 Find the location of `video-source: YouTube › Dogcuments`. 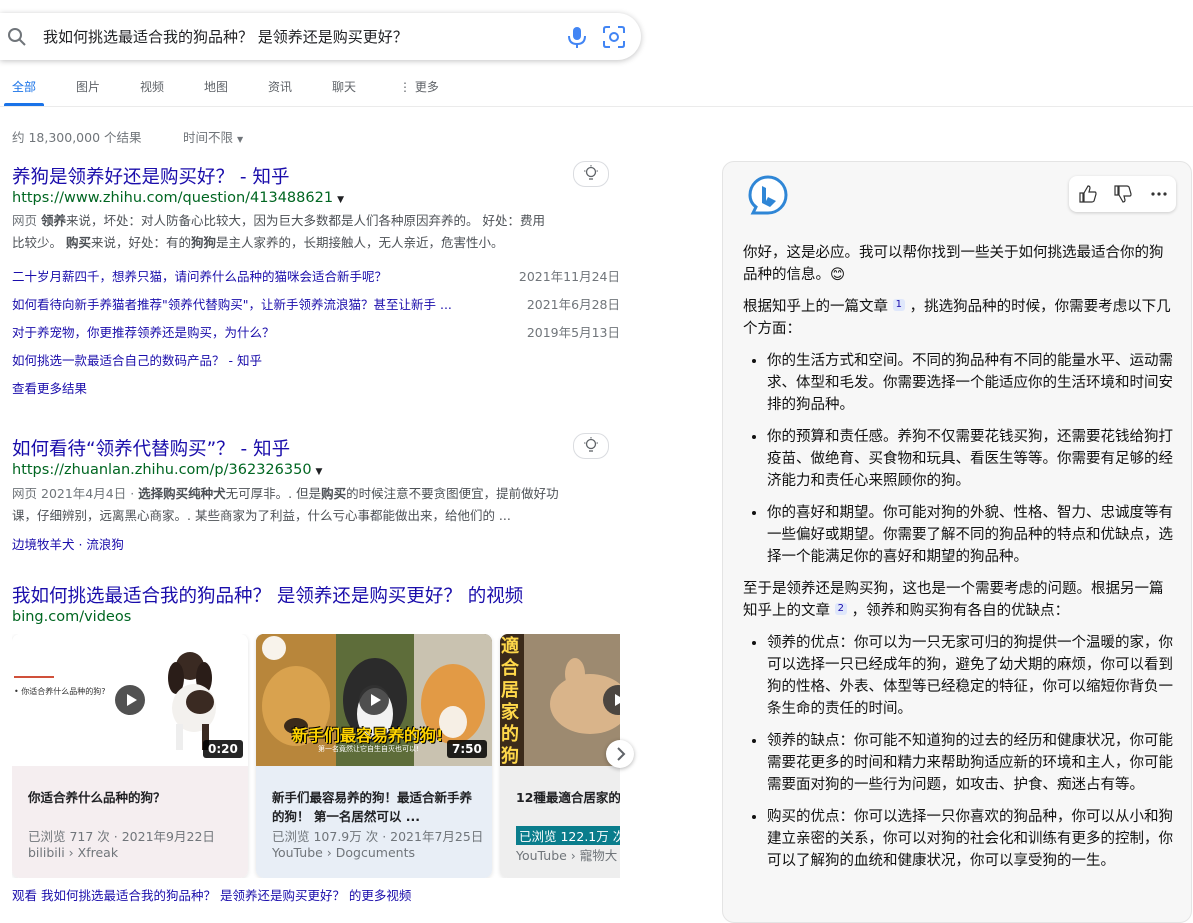

video-source: YouTube › Dogcuments is located at coordinates (343, 852).